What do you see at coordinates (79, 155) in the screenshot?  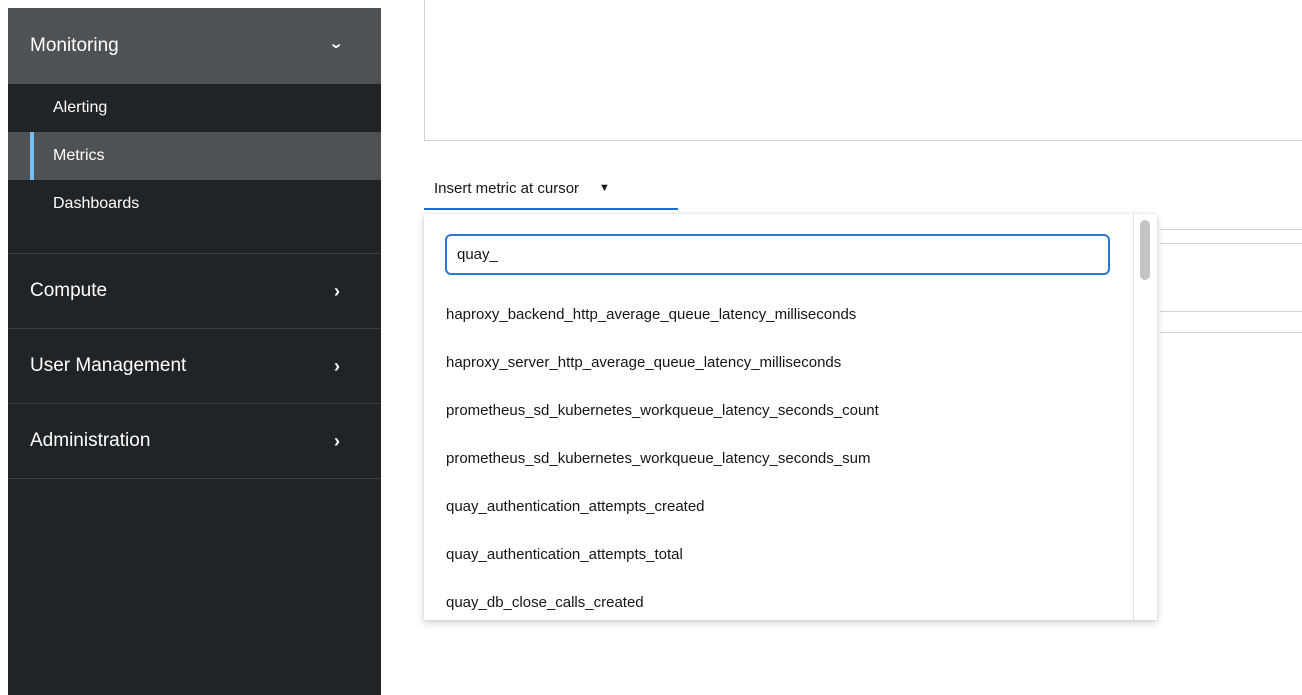 I see `sidebar-item-label: Metrics` at bounding box center [79, 155].